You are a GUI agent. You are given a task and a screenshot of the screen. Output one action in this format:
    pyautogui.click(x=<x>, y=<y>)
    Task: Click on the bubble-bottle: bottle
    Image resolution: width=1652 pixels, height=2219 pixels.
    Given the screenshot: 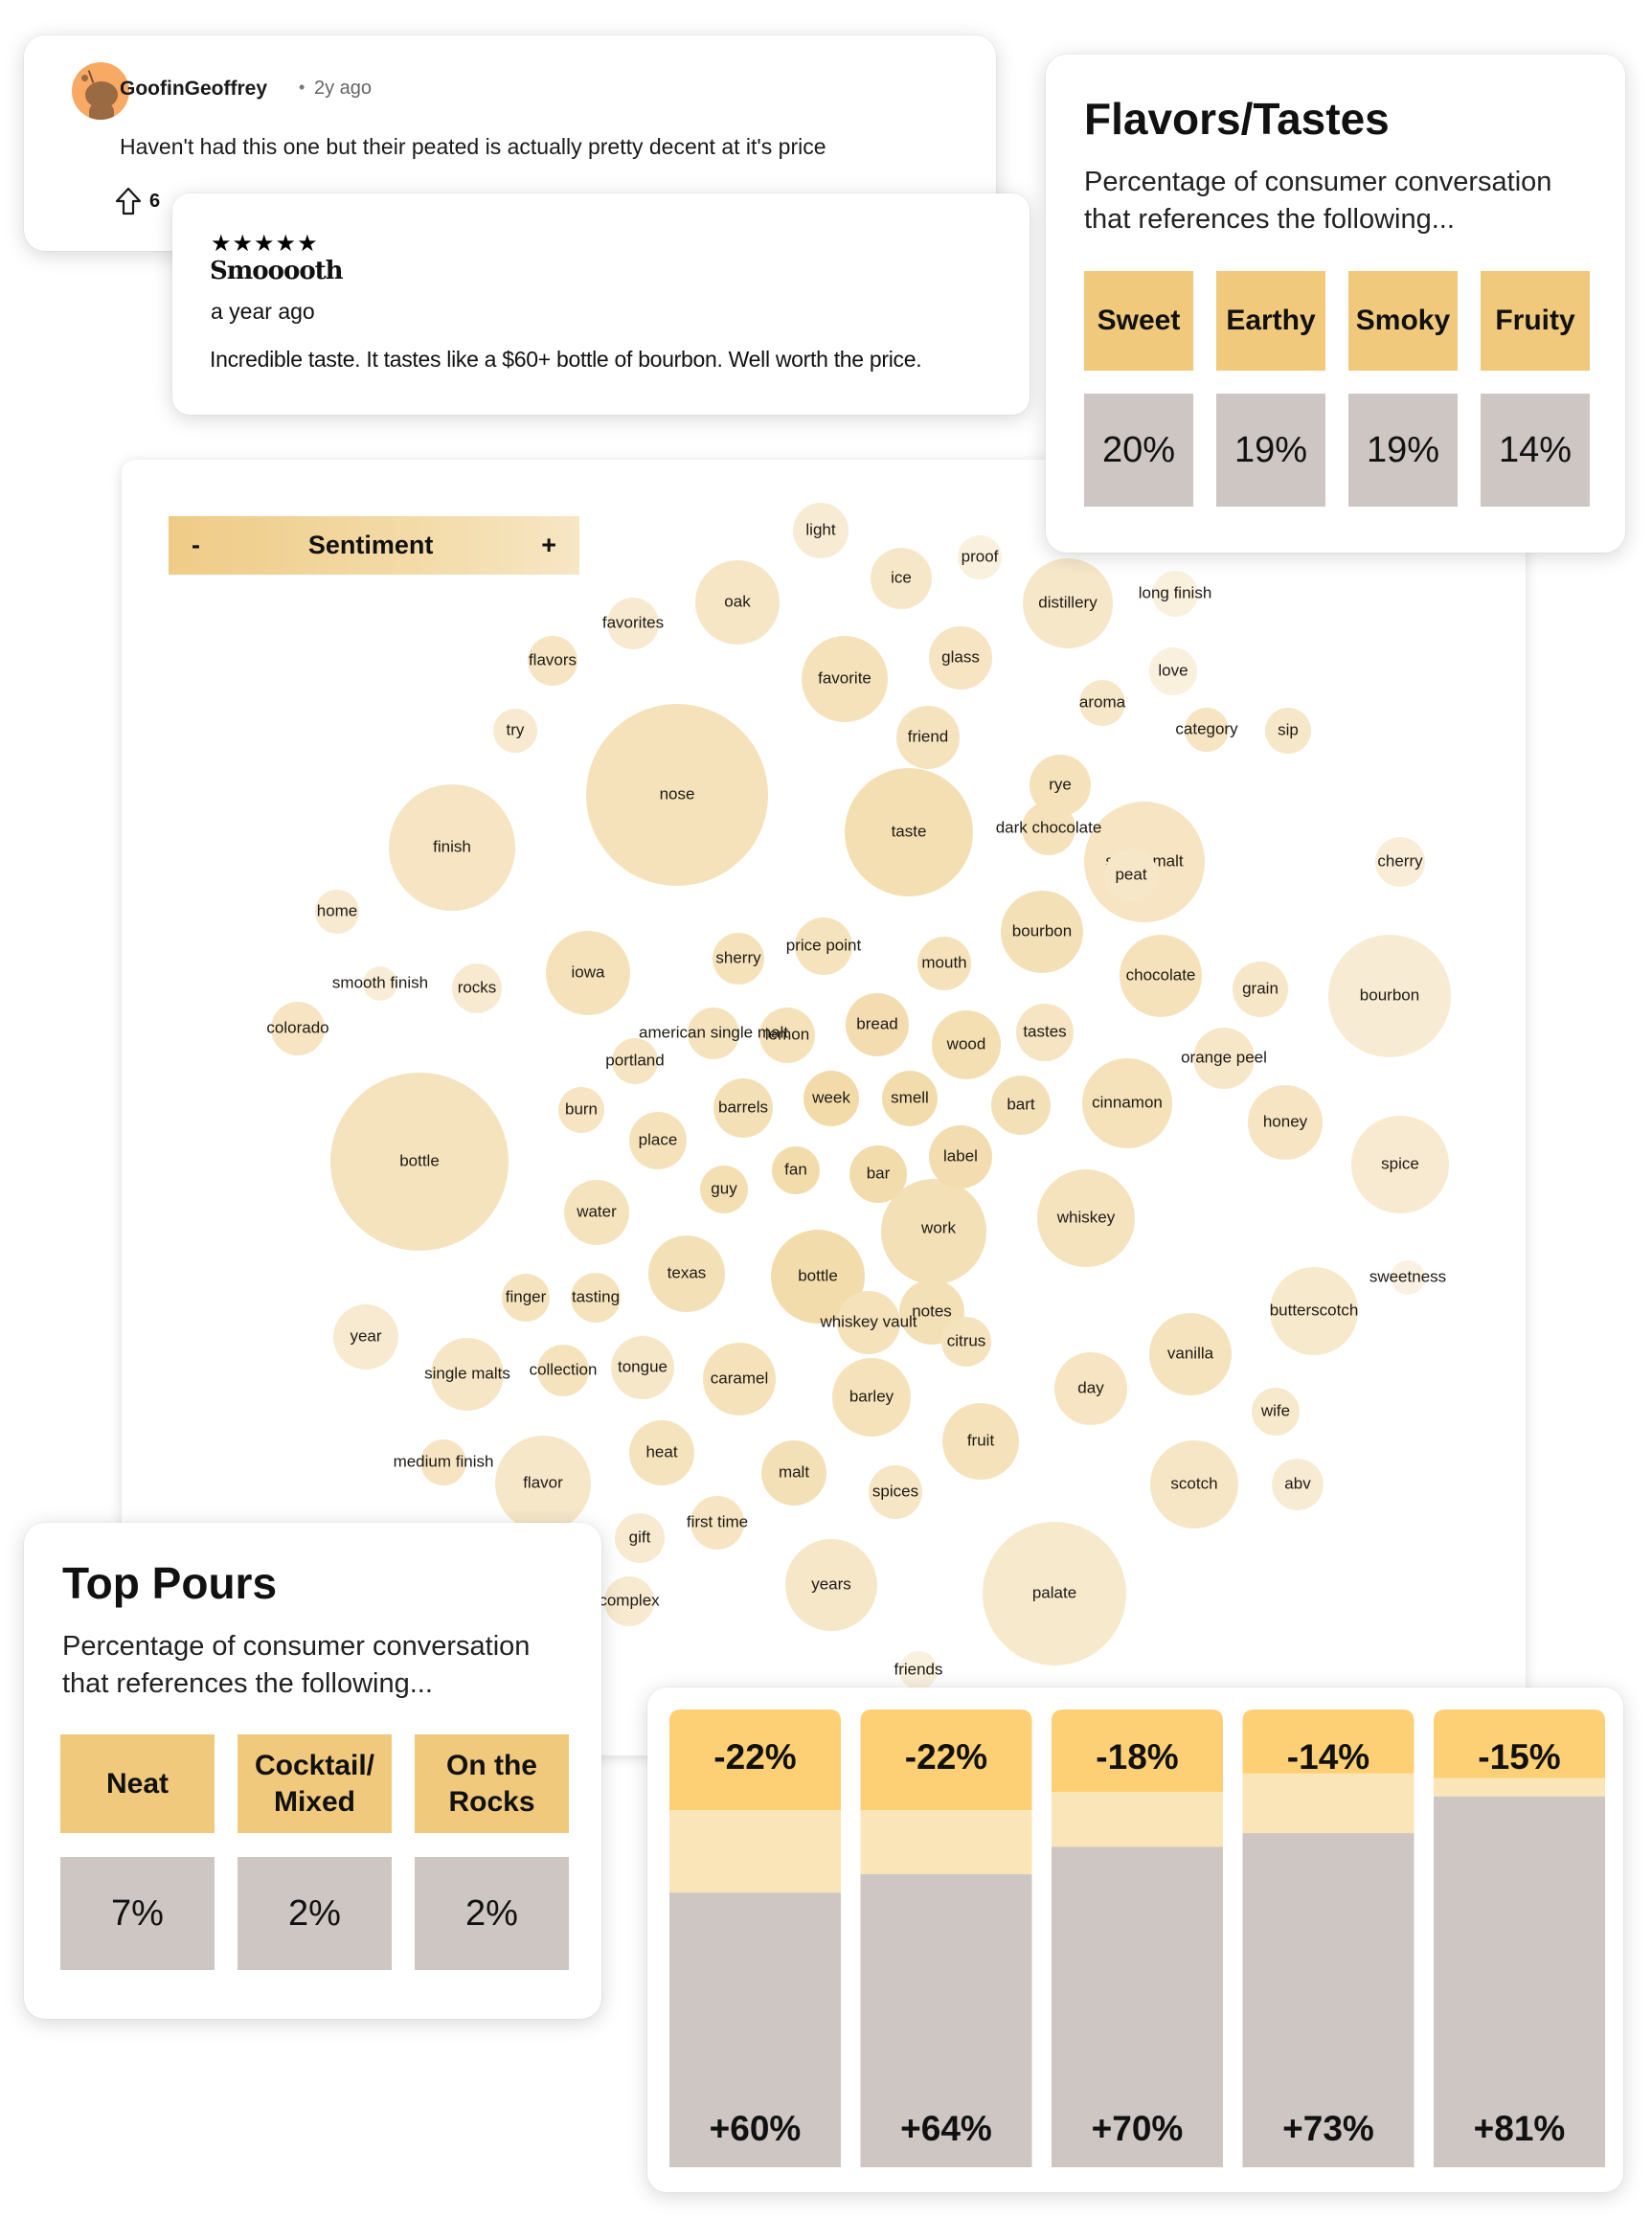 What is the action you would take?
    pyautogui.click(x=420, y=1162)
    